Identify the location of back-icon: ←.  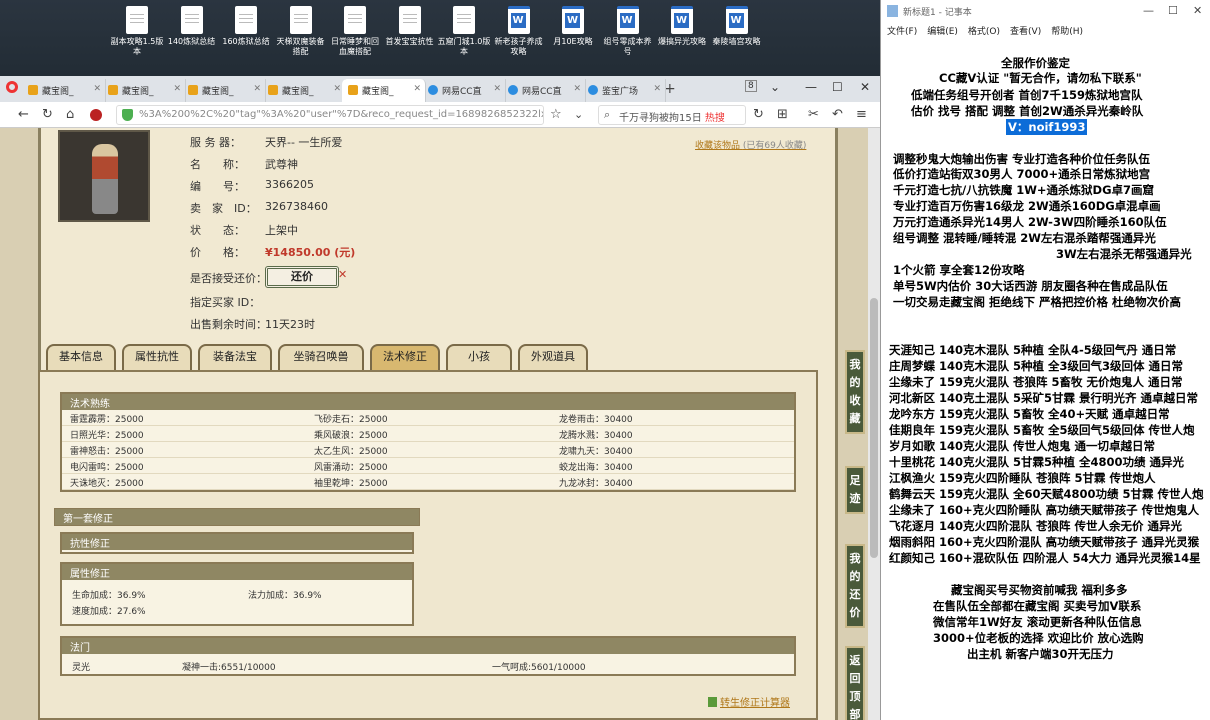
(23, 114).